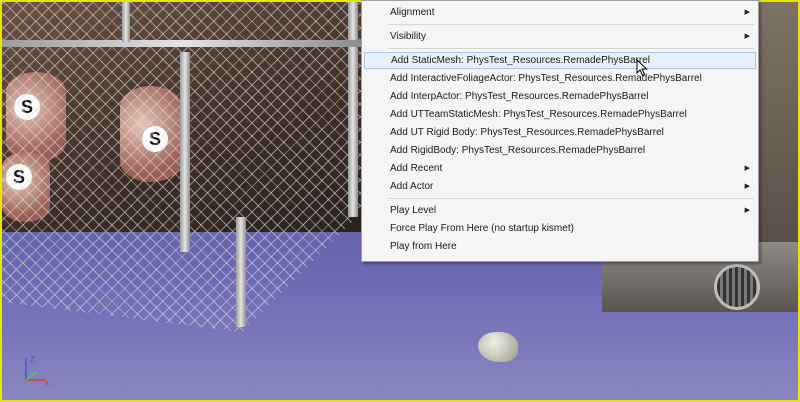  Describe the element at coordinates (560, 36) in the screenshot. I see `menu-item-visibility: Visibility ▶` at that location.